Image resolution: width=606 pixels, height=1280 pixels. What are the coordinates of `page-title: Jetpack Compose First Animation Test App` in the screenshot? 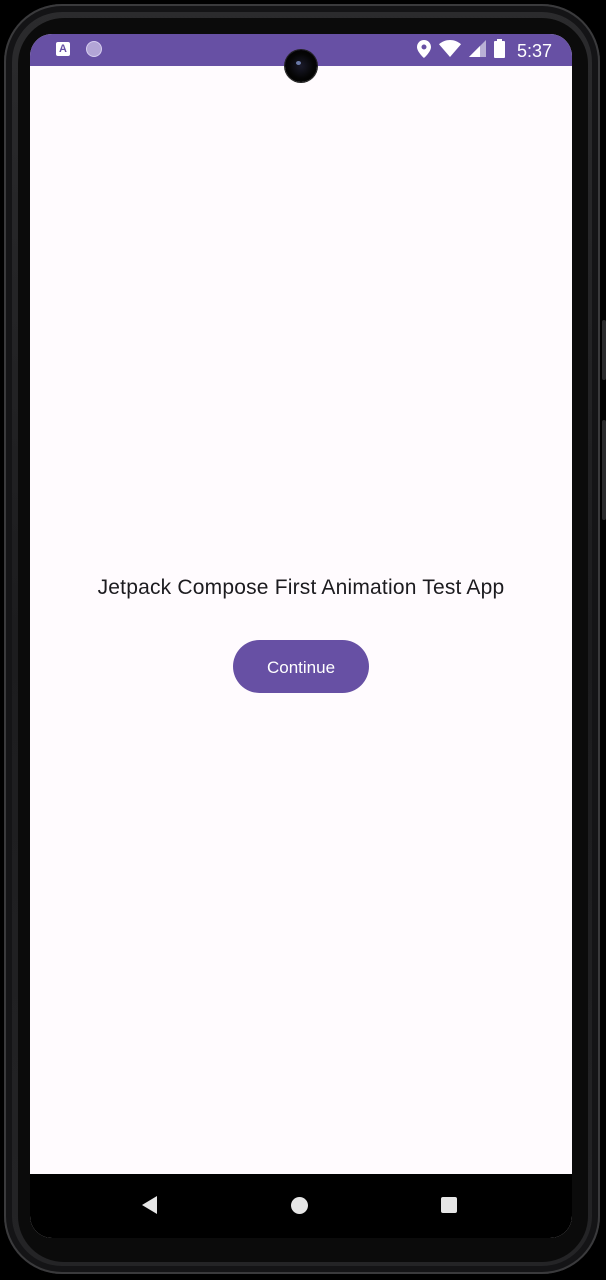 It's located at (301, 587).